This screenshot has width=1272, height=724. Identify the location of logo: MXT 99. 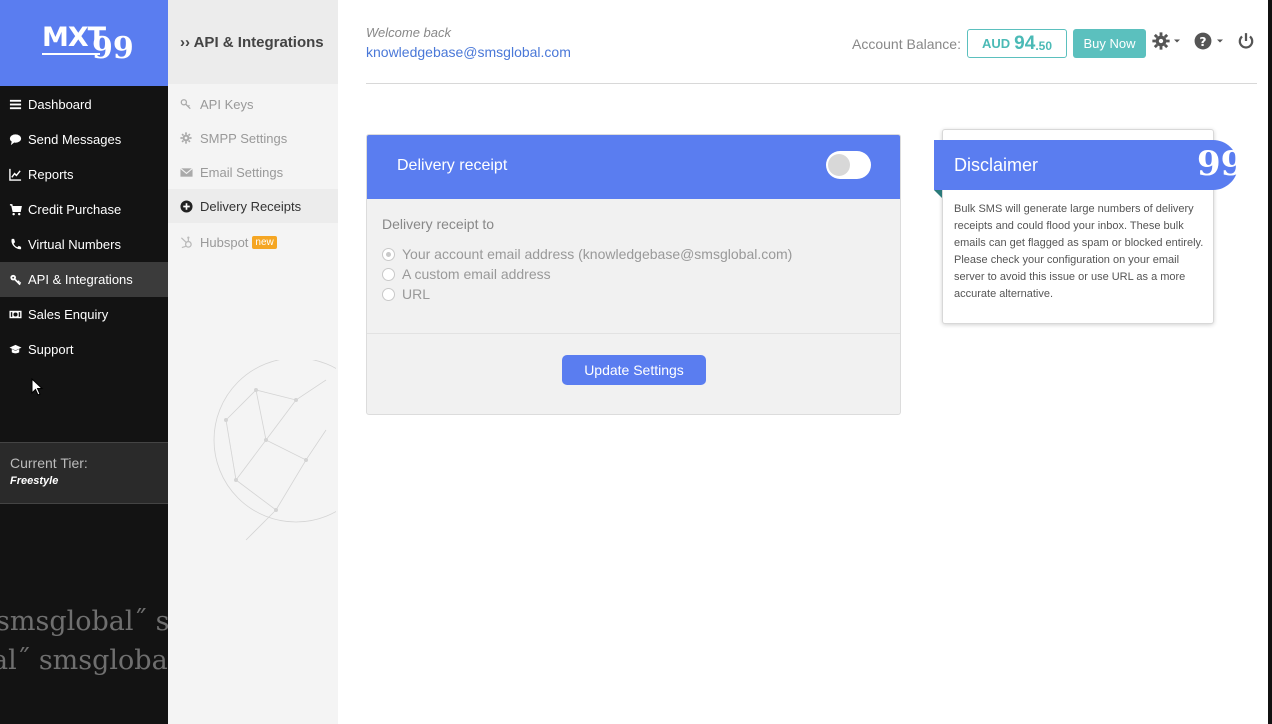
(84, 43).